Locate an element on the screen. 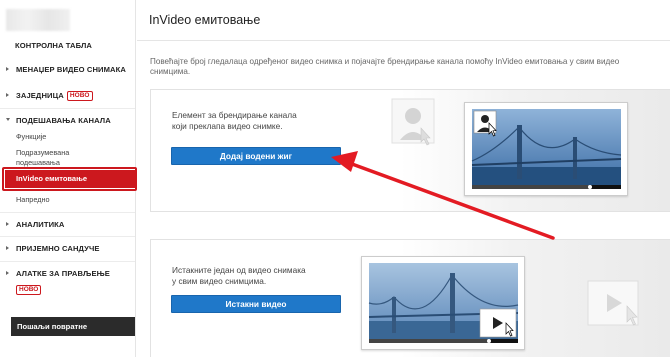 This screenshot has height=357, width=670. card-text-line: који преклапа видео снимке. is located at coordinates (227, 126).